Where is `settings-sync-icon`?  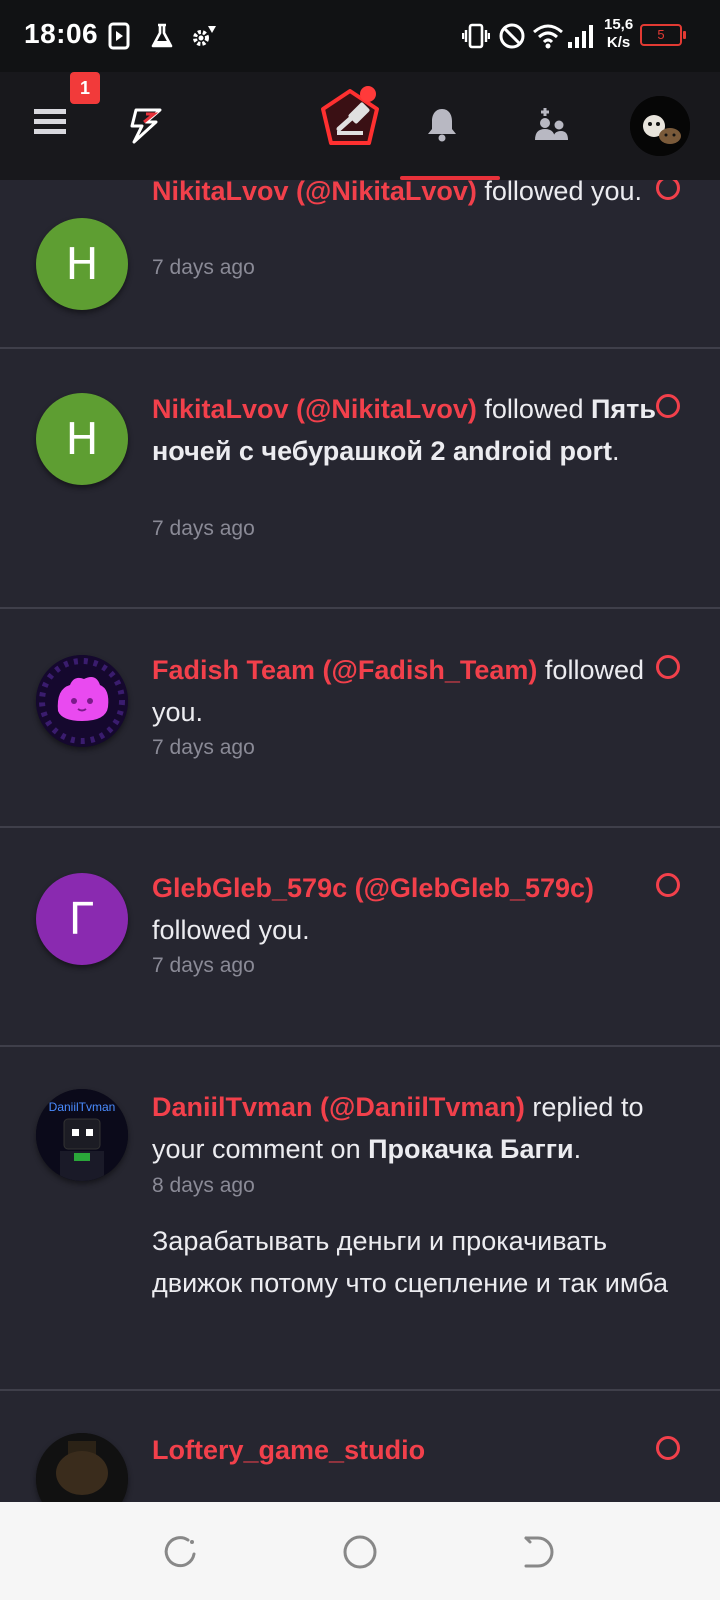 settings-sync-icon is located at coordinates (204, 36).